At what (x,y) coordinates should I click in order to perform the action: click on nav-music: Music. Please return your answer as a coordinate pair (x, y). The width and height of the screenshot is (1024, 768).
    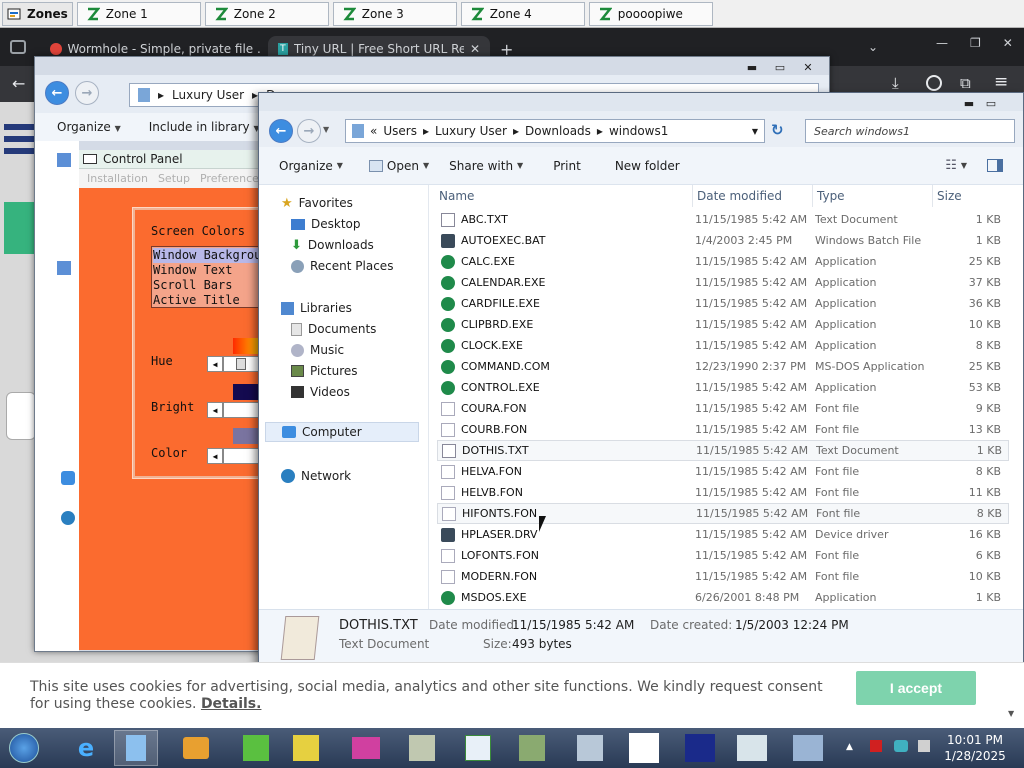
    Looking at the image, I should click on (317, 350).